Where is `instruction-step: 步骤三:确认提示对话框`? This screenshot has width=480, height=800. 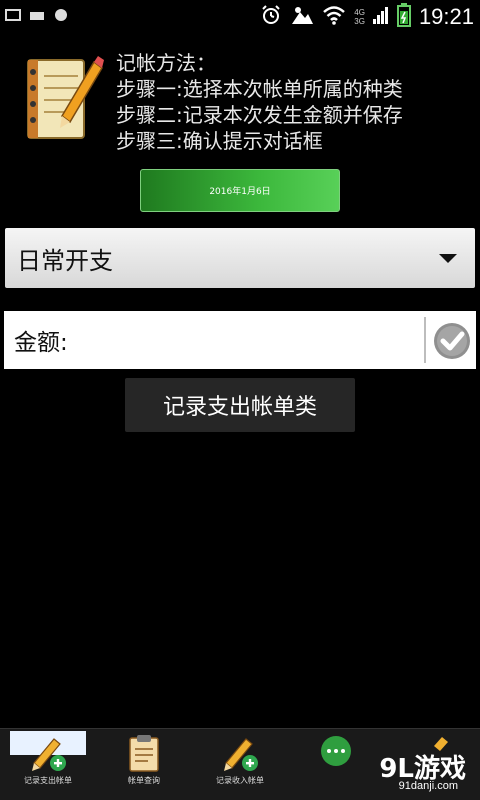
instruction-step: 步骤三:确认提示对话框 is located at coordinates (219, 141).